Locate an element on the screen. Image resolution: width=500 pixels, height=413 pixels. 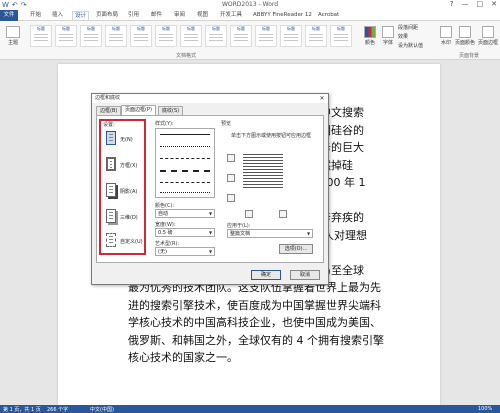
ok-button: 确定 is located at coordinates (266, 275).